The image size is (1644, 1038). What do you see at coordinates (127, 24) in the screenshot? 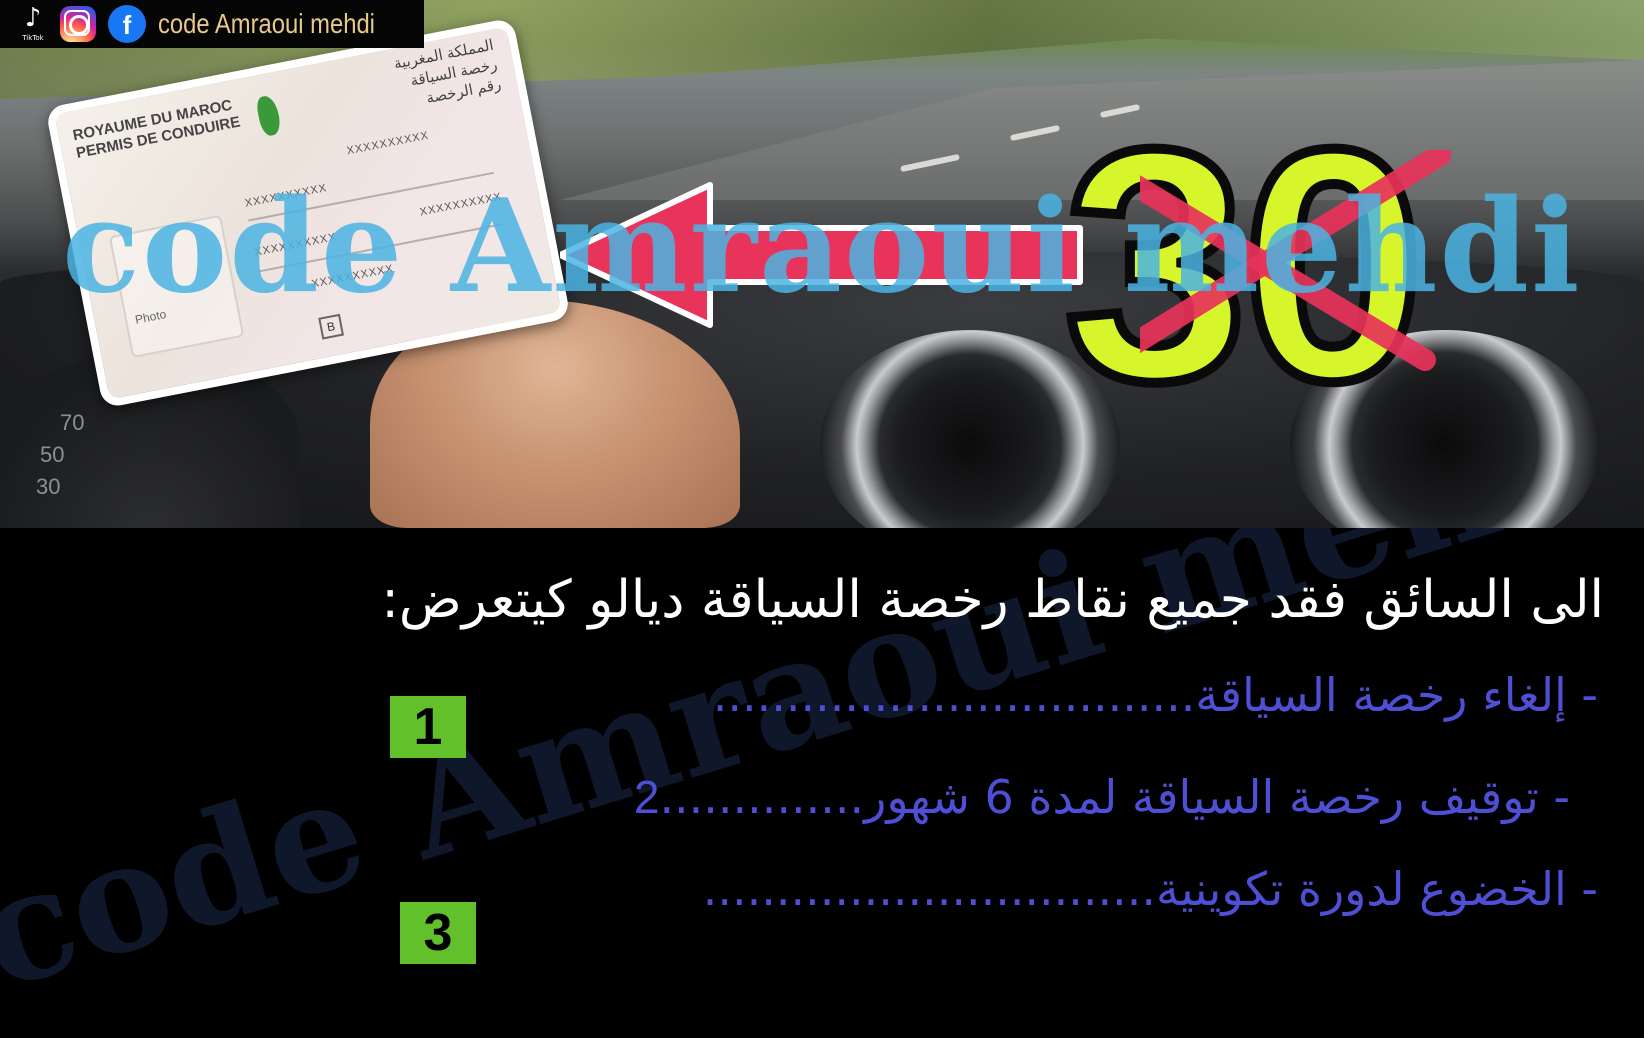
I see `facebook-icon: f` at bounding box center [127, 24].